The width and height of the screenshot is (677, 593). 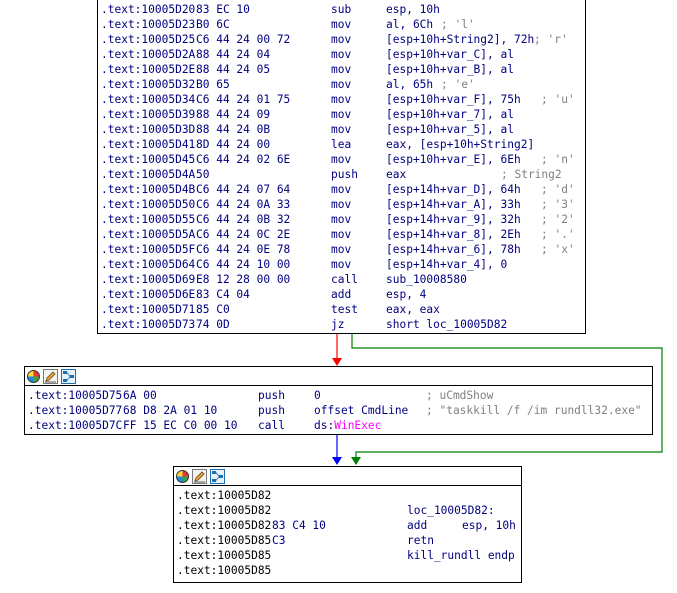 I want to click on comment: ; '.', so click(x=558, y=234).